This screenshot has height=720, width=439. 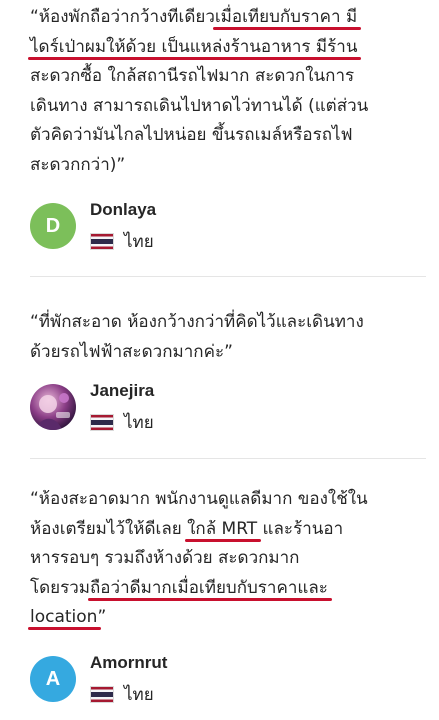 What do you see at coordinates (123, 209) in the screenshot?
I see `reviewer-name: Donlaya` at bounding box center [123, 209].